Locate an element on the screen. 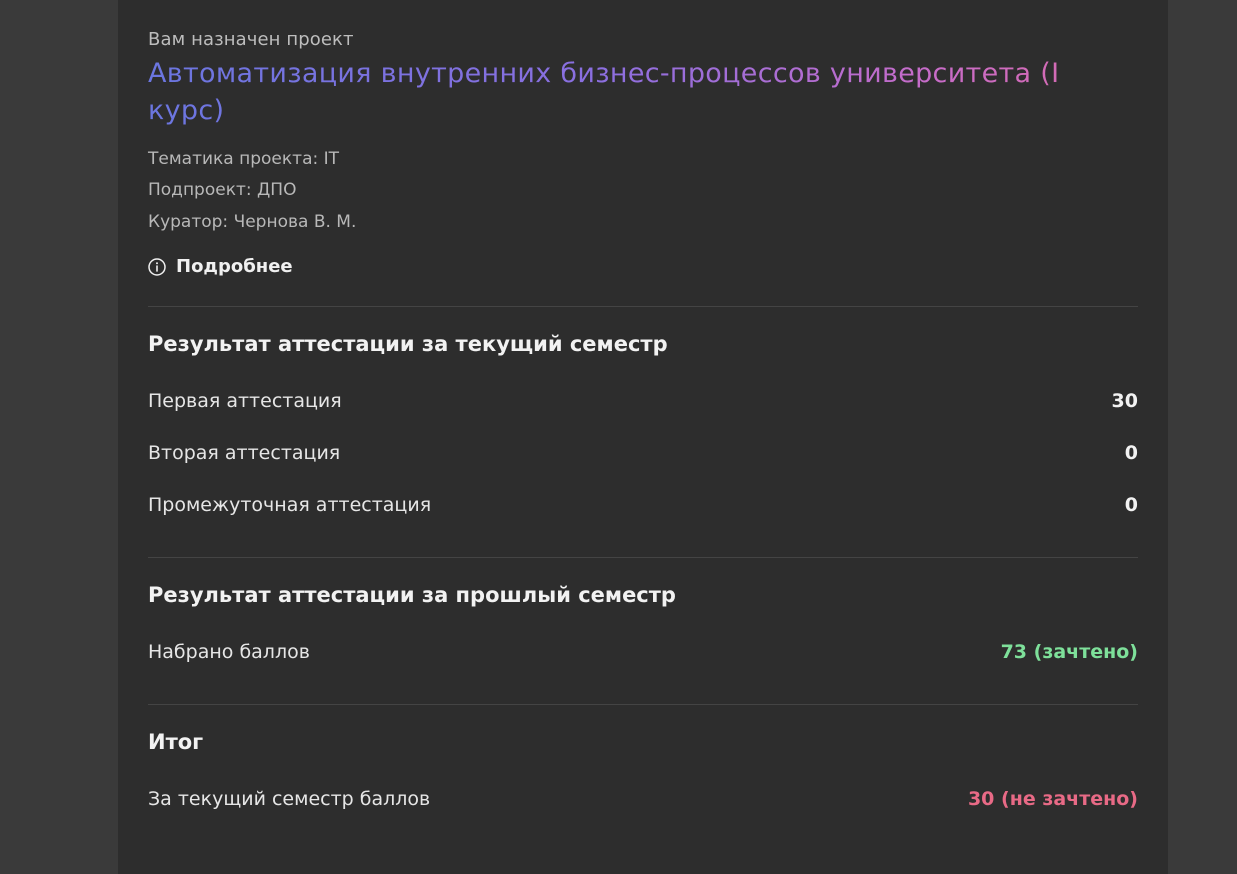  project-curator: Куратор: Чернова В. М. is located at coordinates (252, 222).